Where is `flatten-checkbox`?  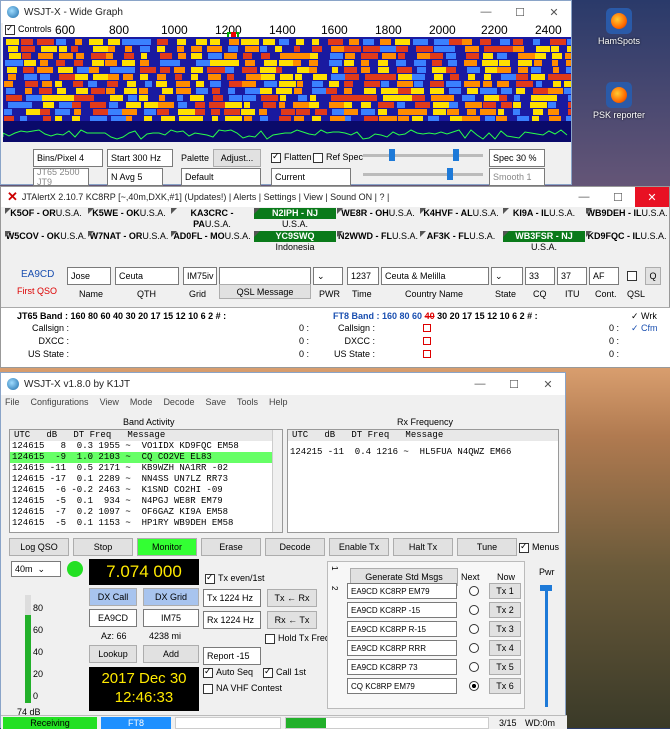 flatten-checkbox is located at coordinates (276, 157).